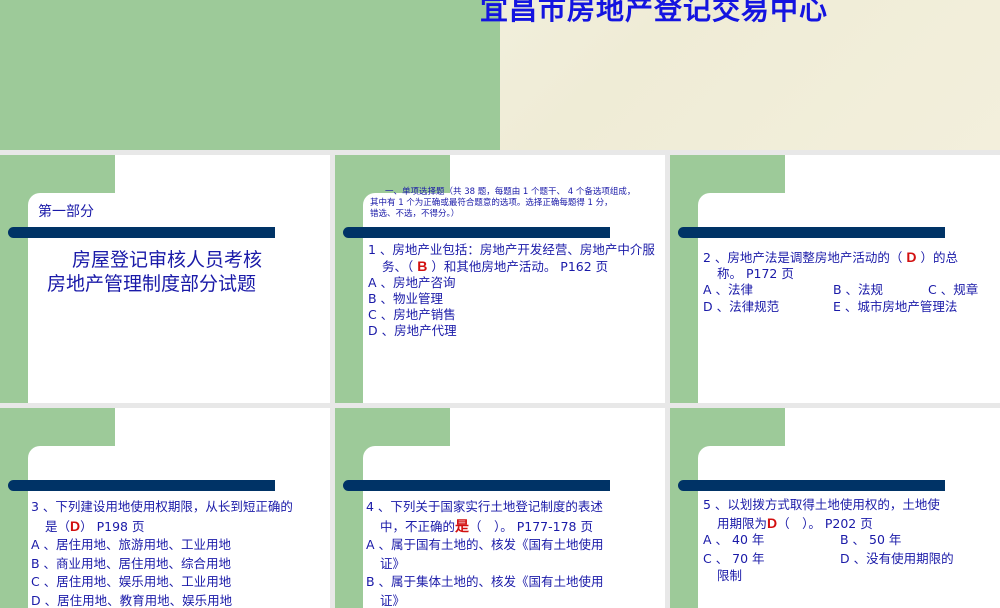 This screenshot has width=1000, height=608. I want to click on question-text: 5 、以划拨方式取得土地使用权的，土地使 用期限为D（ ）。 P202 页, so click(821, 514).